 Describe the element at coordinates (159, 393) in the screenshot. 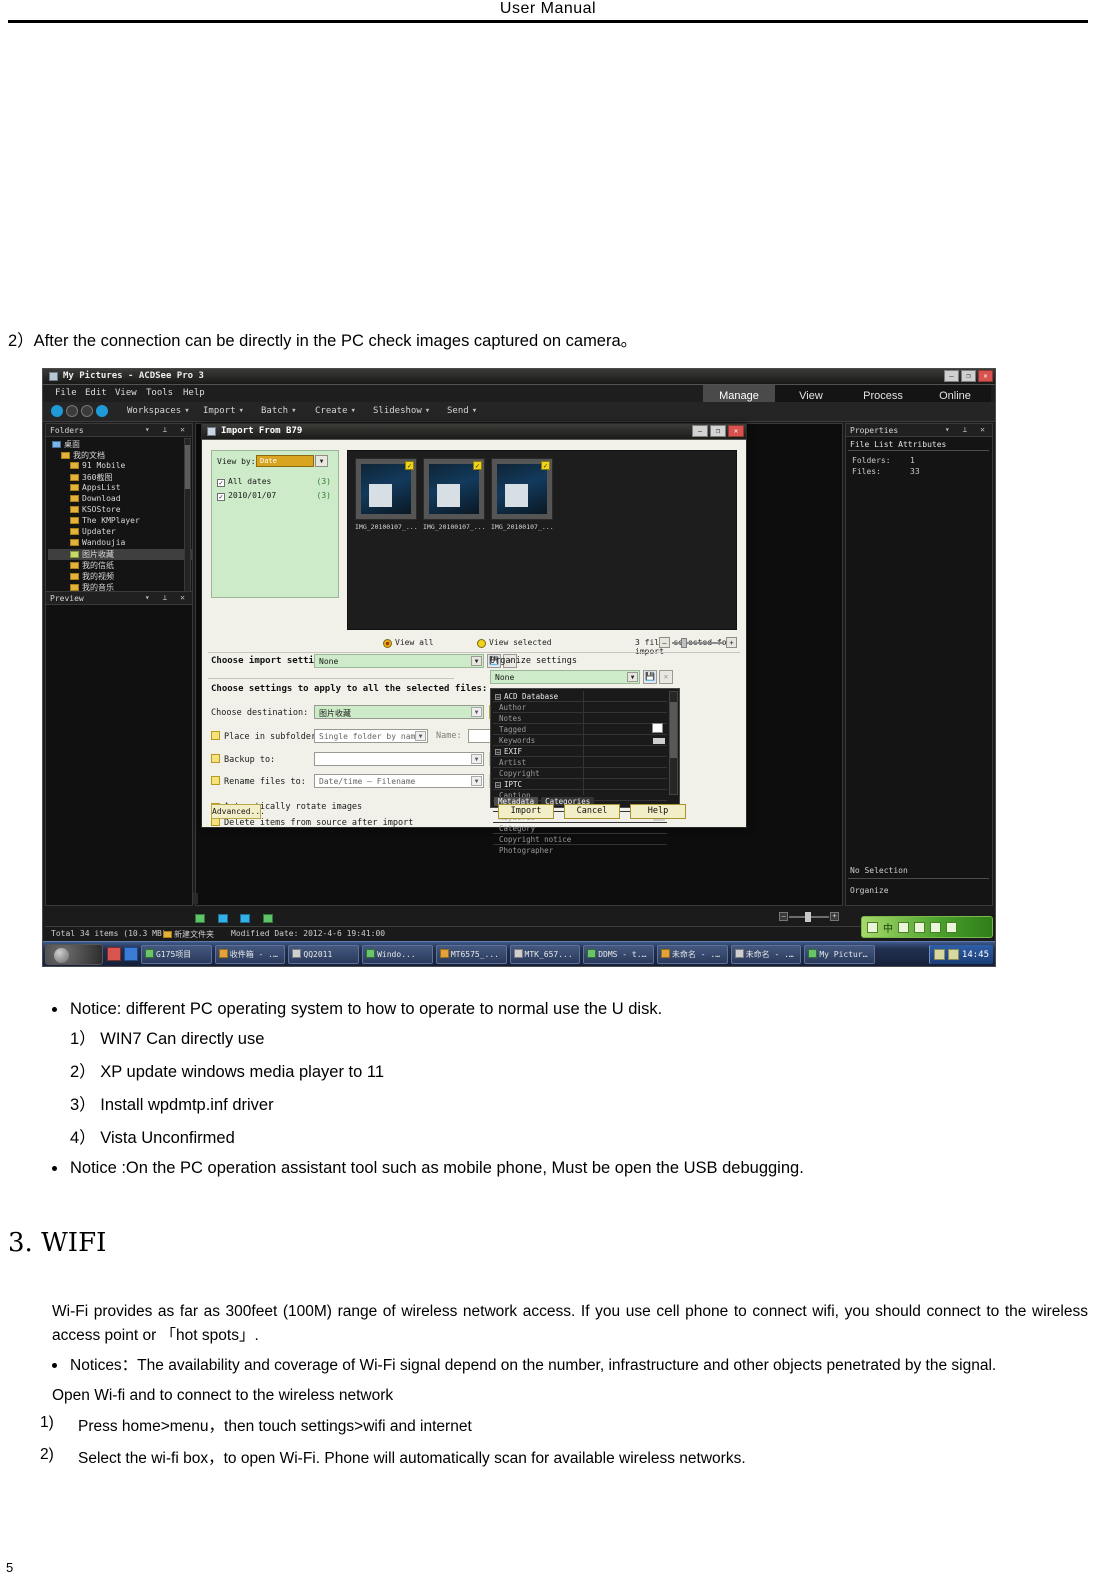

I see `menu-item-tools: Tools` at that location.